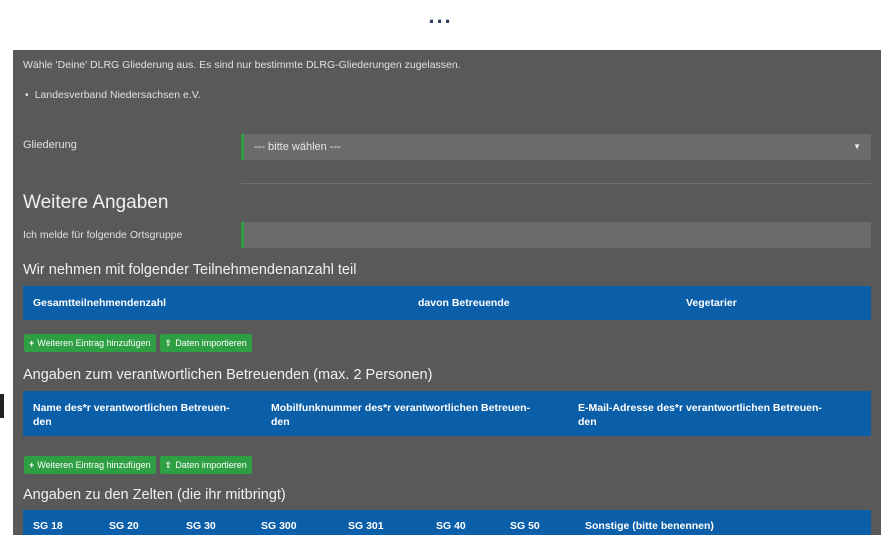 This screenshot has width=881, height=535. What do you see at coordinates (48, 526) in the screenshot?
I see `col-sg-18: SG 18` at bounding box center [48, 526].